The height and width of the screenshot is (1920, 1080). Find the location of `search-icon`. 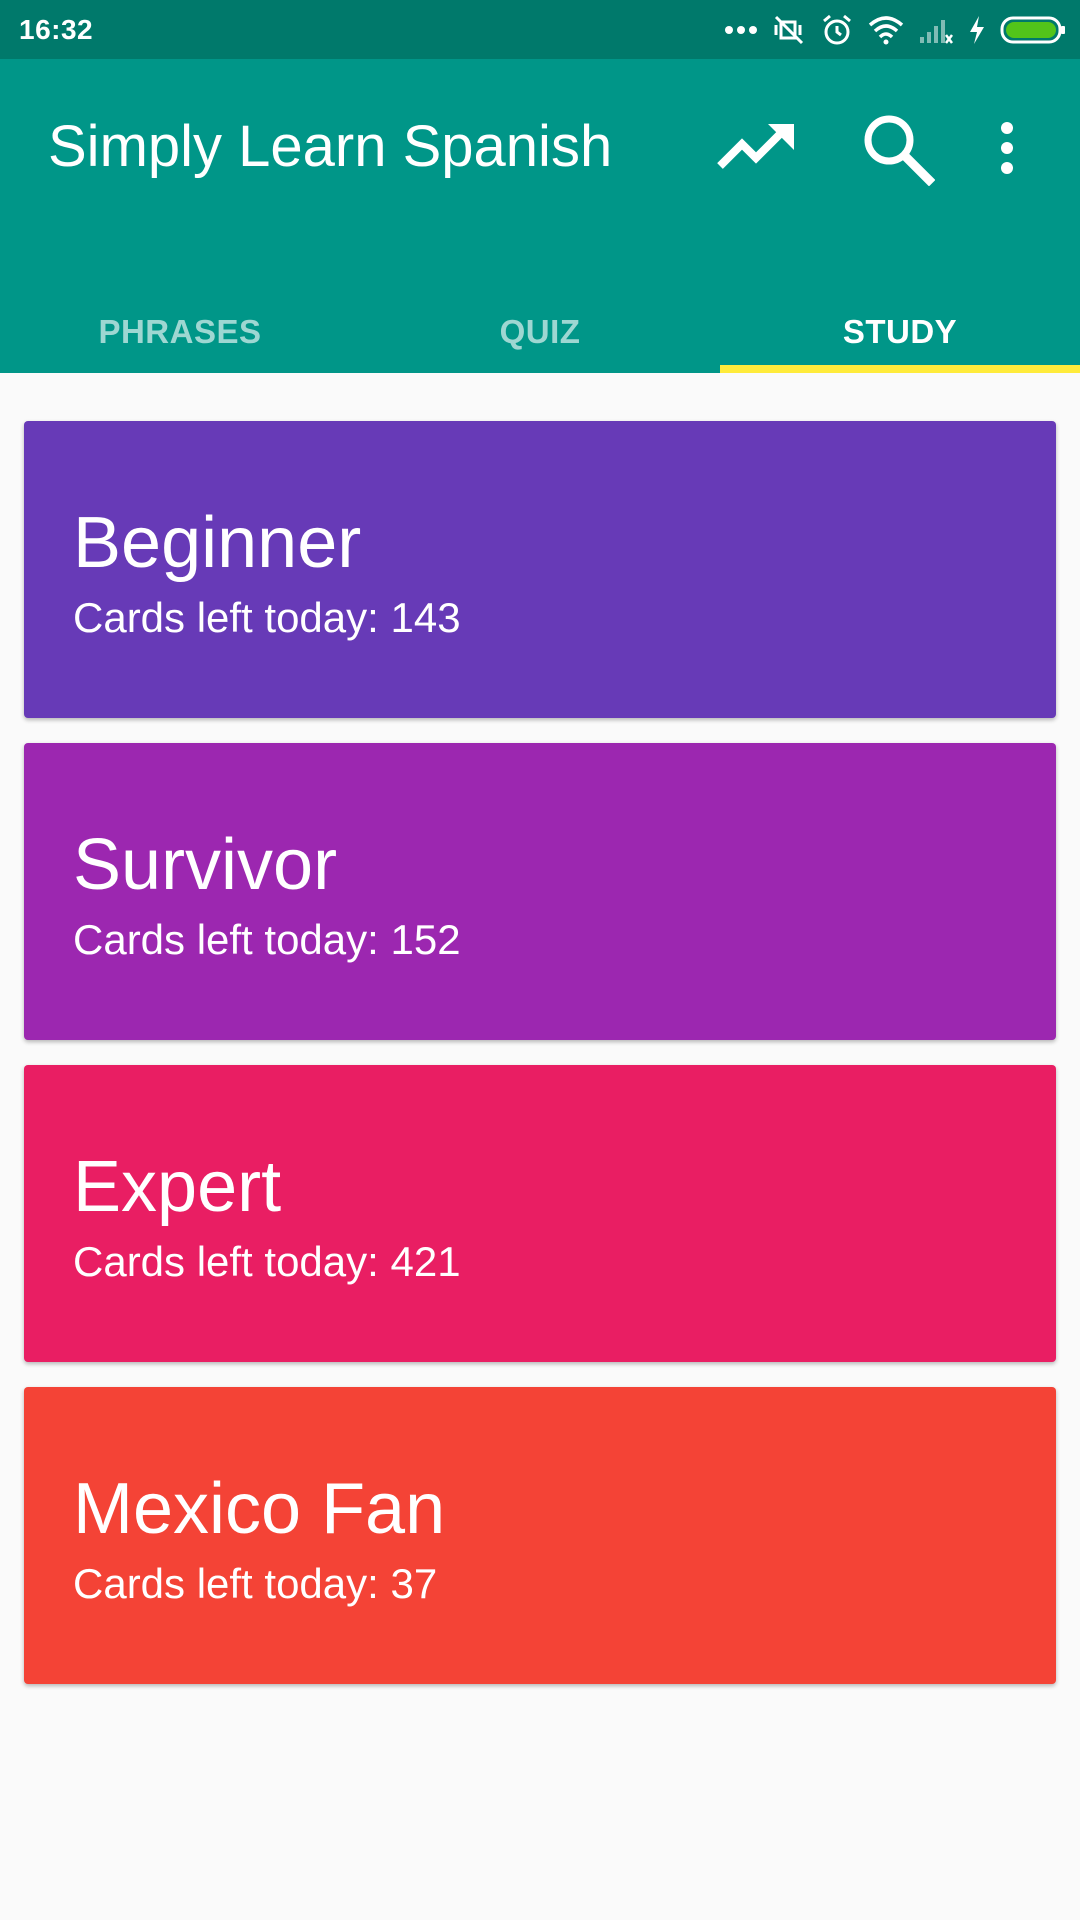

search-icon is located at coordinates (897, 148).